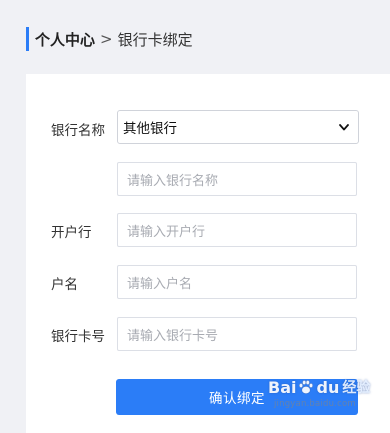 This screenshot has height=433, width=390. What do you see at coordinates (150, 129) in the screenshot?
I see `bank-select-value: 其他银行` at bounding box center [150, 129].